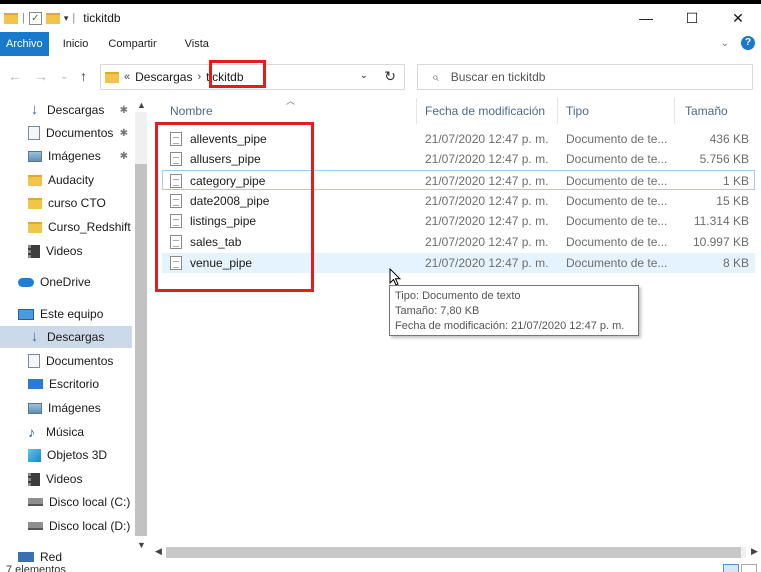 The image size is (761, 572). What do you see at coordinates (193, 44) in the screenshot?
I see `tab-vista: Vista` at bounding box center [193, 44].